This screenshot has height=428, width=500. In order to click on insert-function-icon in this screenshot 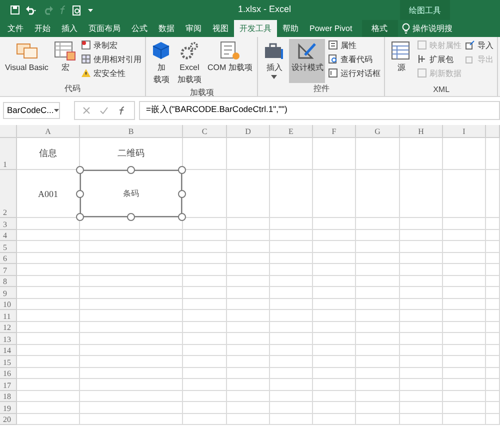, I will do `click(122, 110)`.